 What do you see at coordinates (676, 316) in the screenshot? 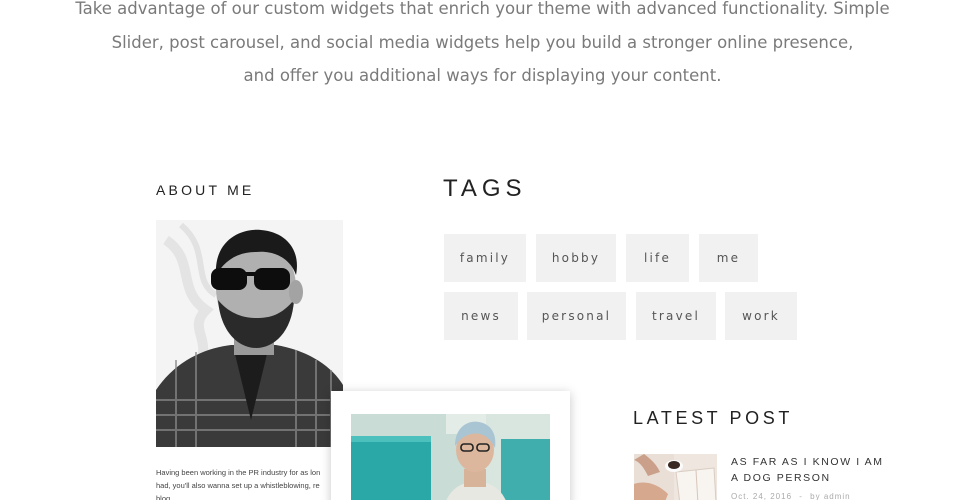
I see `tag-travel: travel` at bounding box center [676, 316].